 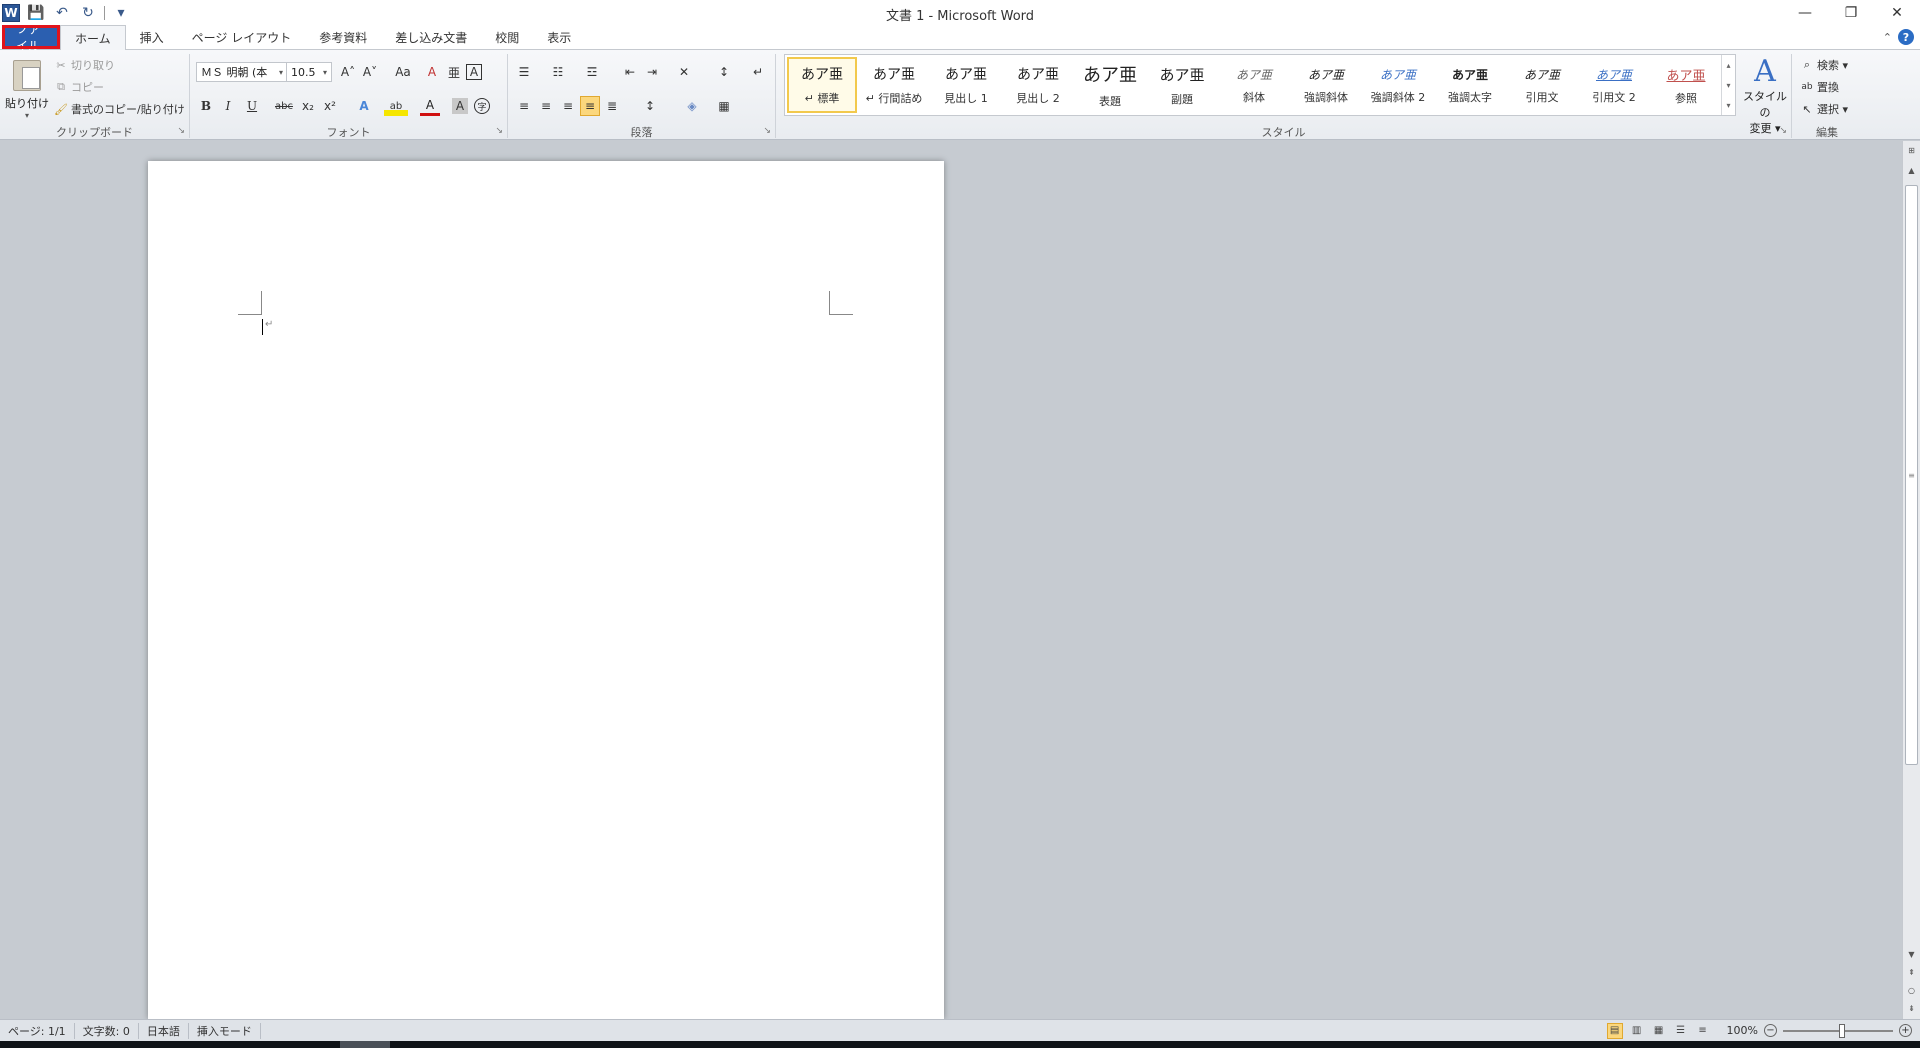 I want to click on shading-icon: ◈, so click(x=692, y=106).